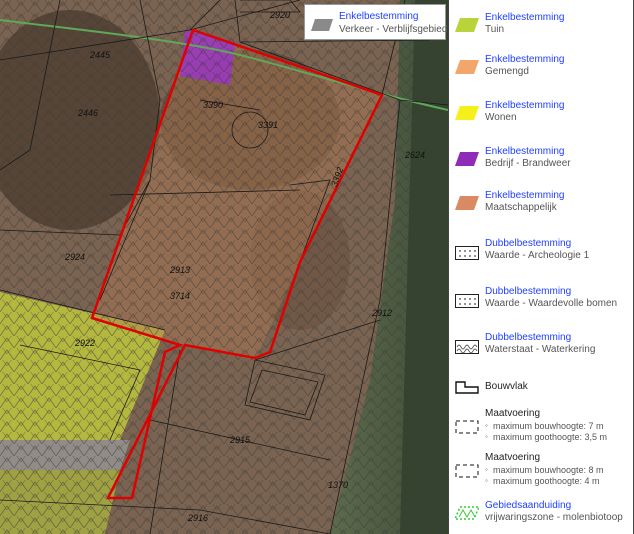  What do you see at coordinates (279, 15) in the screenshot?
I see `parcel-number-label: 2920` at bounding box center [279, 15].